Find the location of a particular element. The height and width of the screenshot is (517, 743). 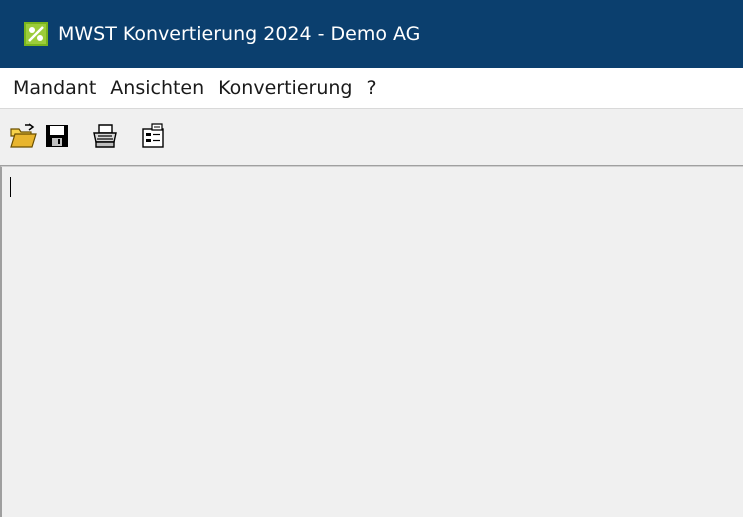

menu-help: ? is located at coordinates (371, 88).